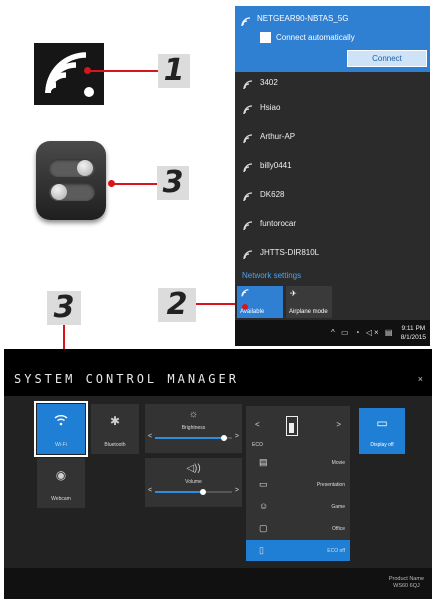 Image resolution: width=434 pixels, height=602 pixels. What do you see at coordinates (270, 107) in the screenshot?
I see `network-name: Hsiao` at bounding box center [270, 107].